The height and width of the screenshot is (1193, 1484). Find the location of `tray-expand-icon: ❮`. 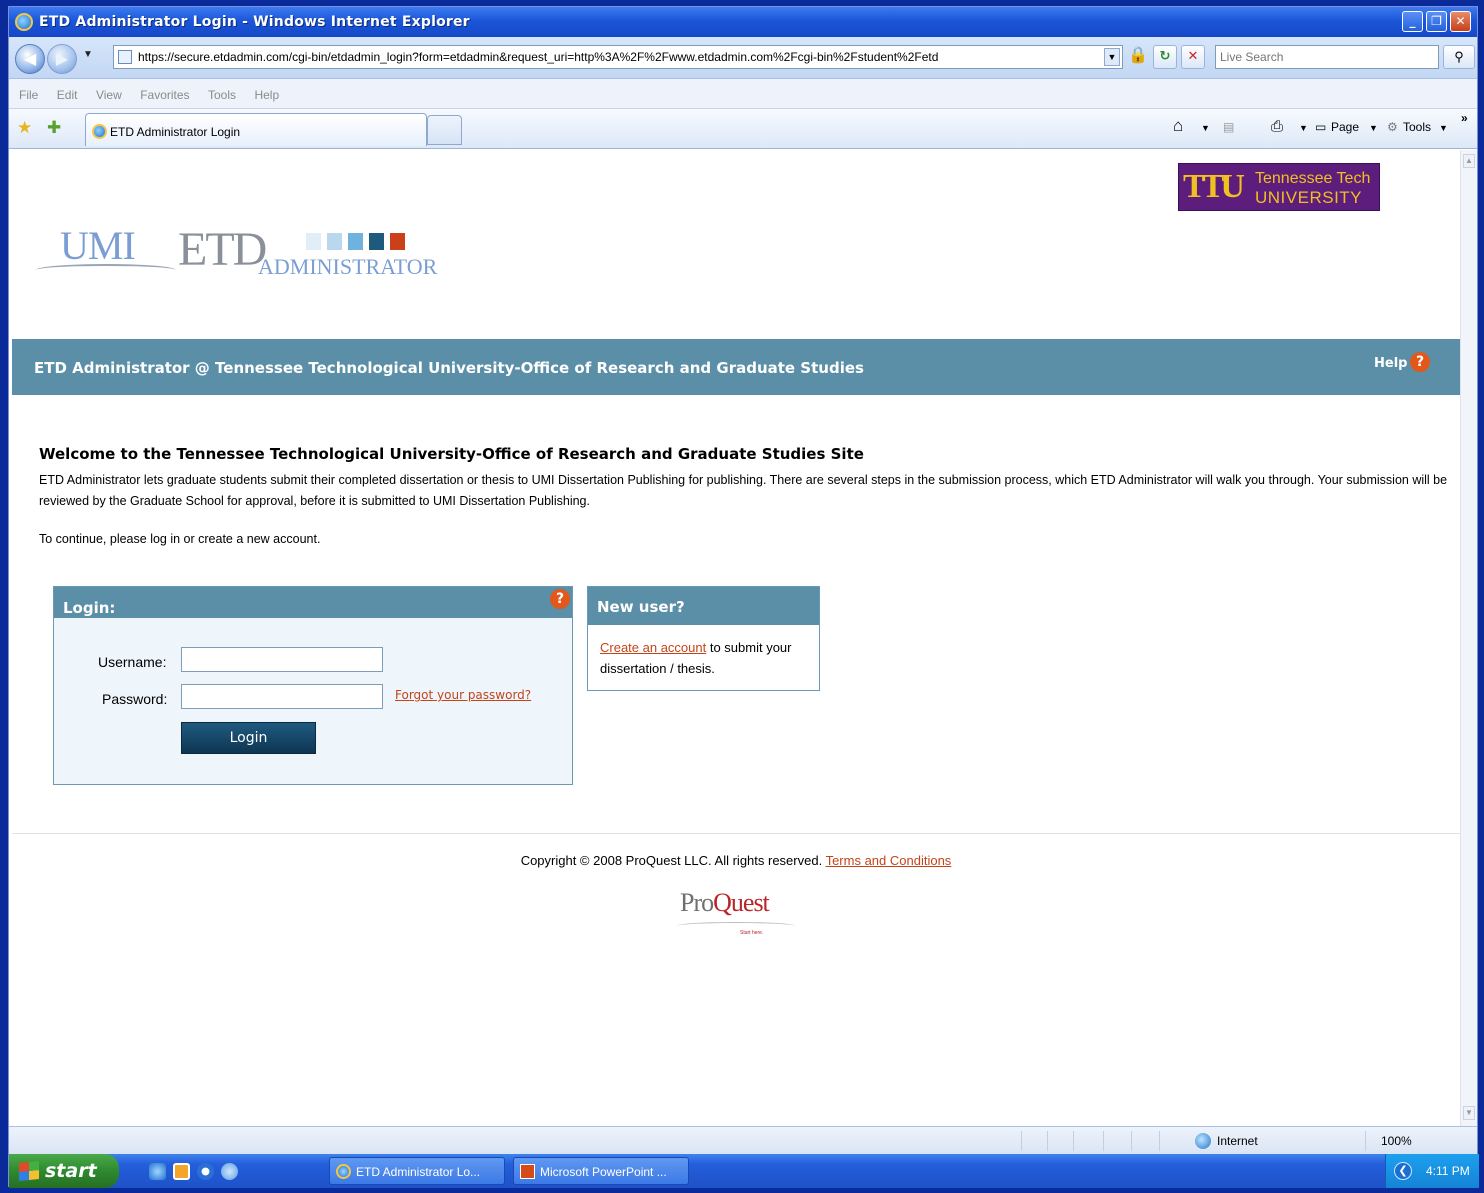

tray-expand-icon: ❮ is located at coordinates (1403, 1171).